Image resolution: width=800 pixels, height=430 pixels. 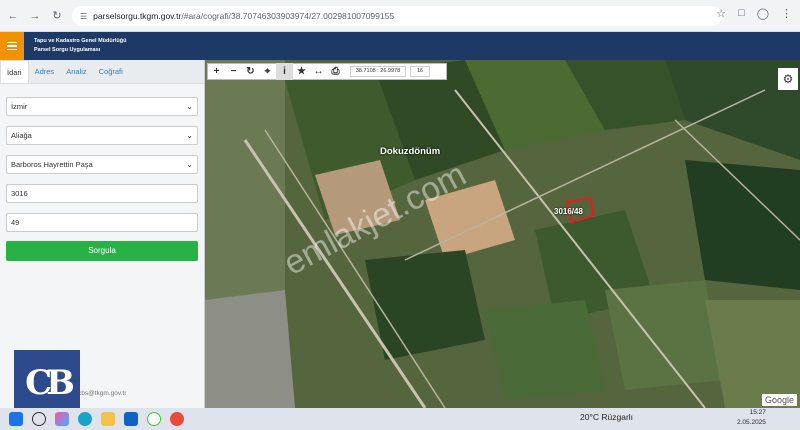 I want to click on system-clock: 15:27 2.05.2025, so click(x=751, y=418).